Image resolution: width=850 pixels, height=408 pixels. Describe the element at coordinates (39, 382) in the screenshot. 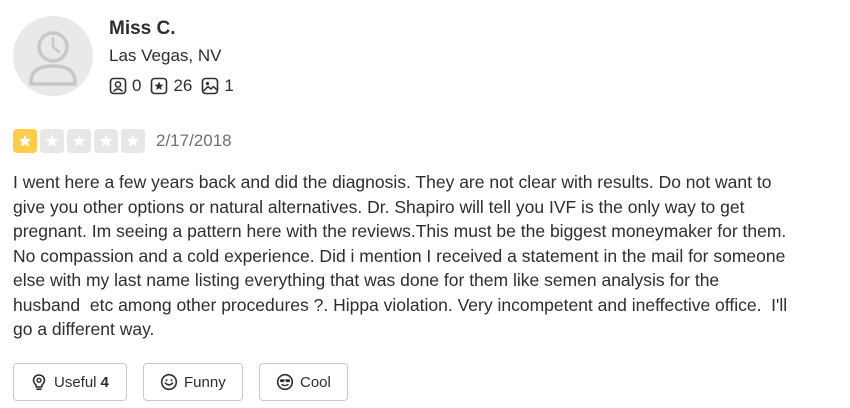

I see `lightbulb-icon` at that location.